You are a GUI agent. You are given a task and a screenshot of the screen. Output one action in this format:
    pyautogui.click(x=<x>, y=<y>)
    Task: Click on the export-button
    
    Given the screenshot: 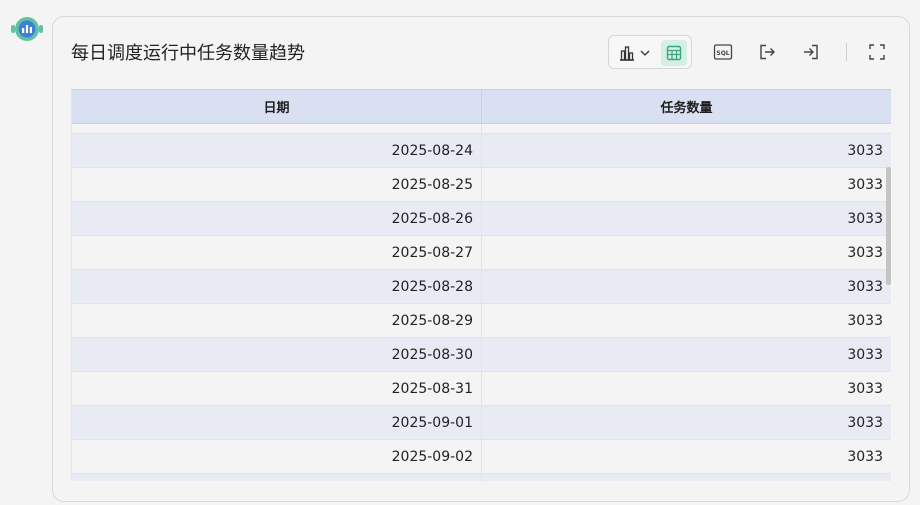 What is the action you would take?
    pyautogui.click(x=767, y=52)
    